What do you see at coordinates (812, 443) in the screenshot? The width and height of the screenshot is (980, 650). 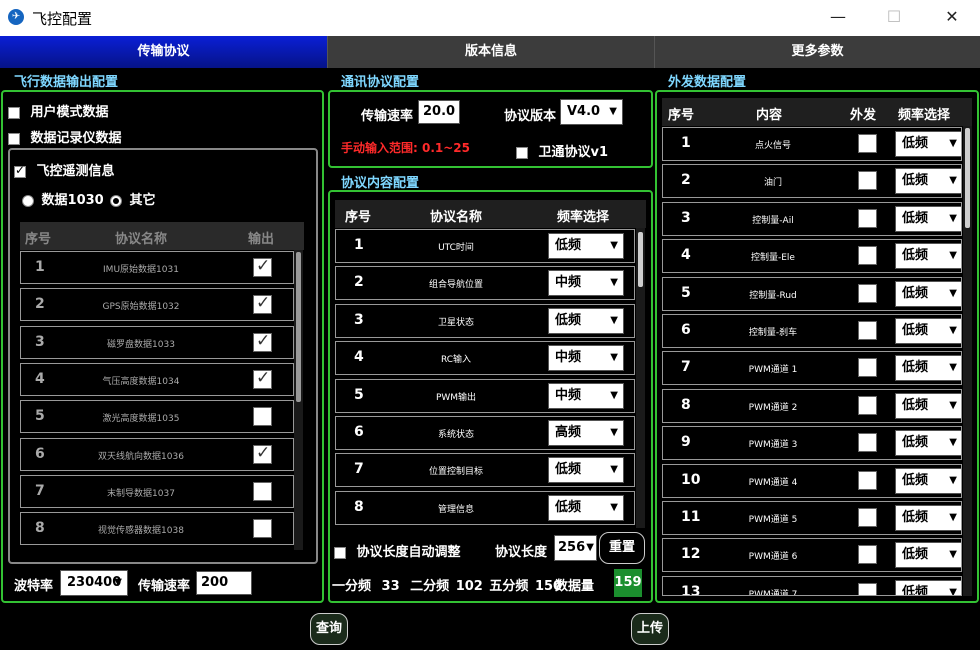 I see `table-row: 9 PWM通道 3 低频 ▼` at bounding box center [812, 443].